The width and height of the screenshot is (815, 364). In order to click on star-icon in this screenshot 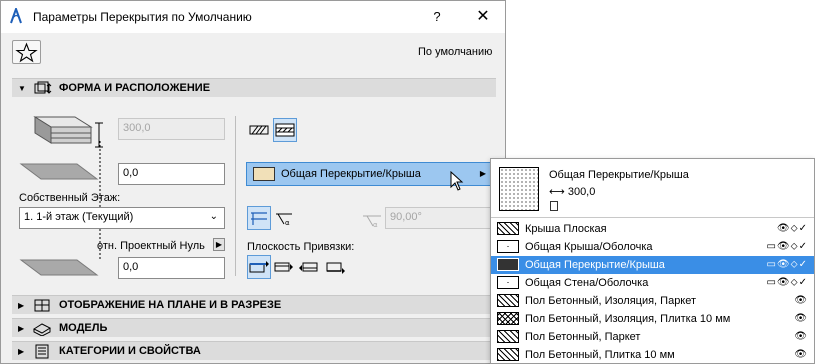, I will do `click(26, 52)`.